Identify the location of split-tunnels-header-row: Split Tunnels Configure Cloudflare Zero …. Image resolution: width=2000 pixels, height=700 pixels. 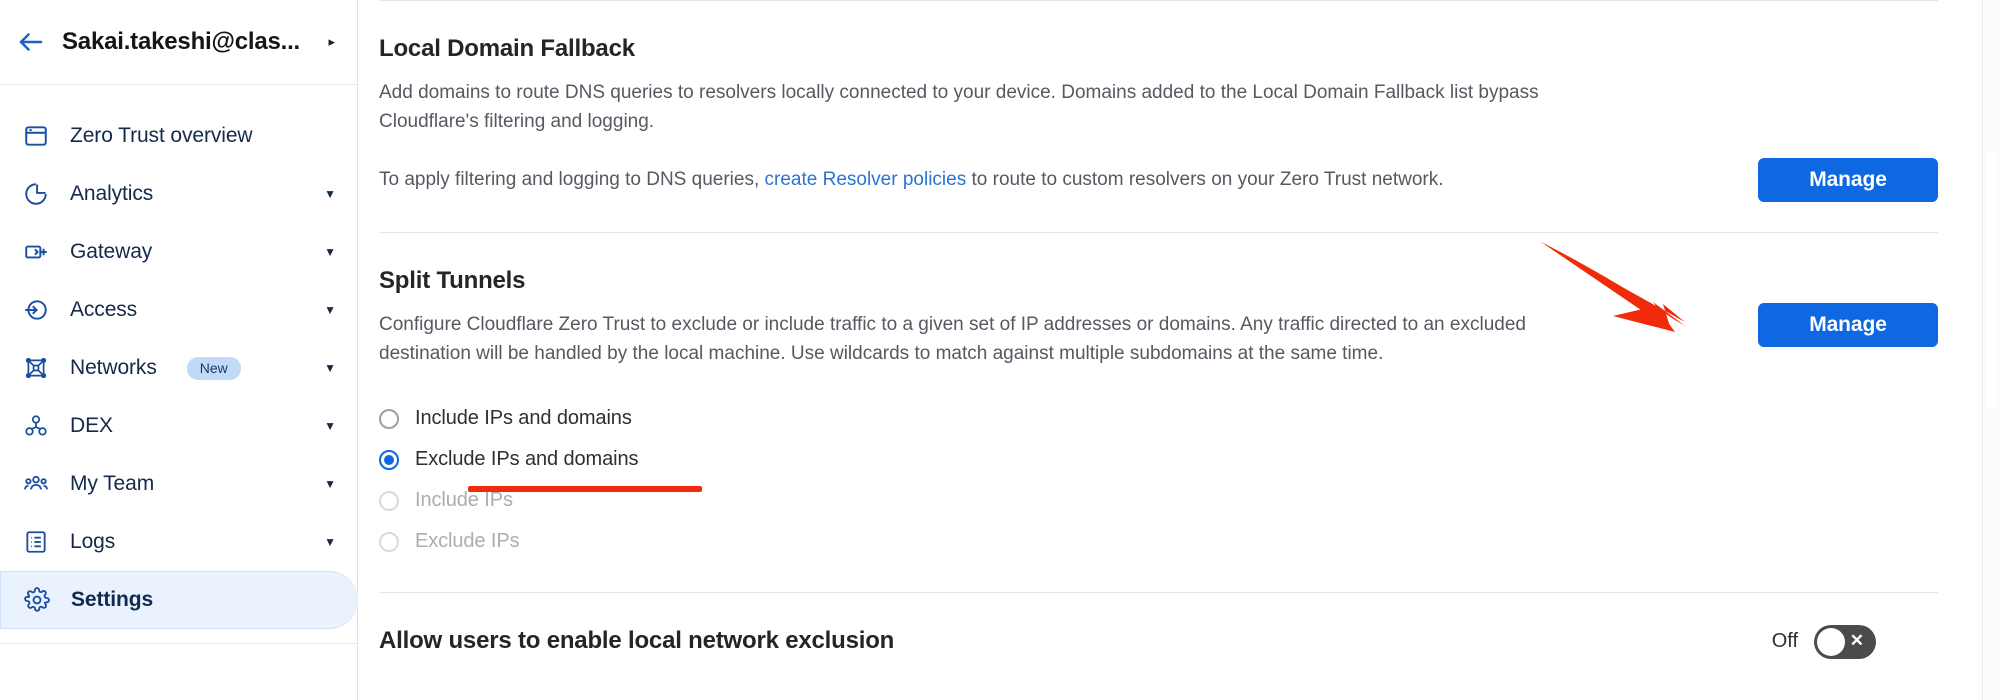
(1158, 317).